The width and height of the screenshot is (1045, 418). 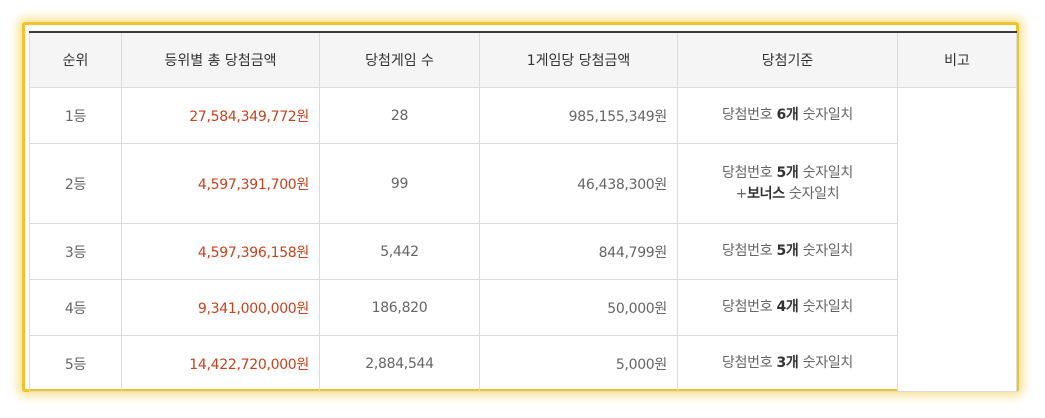 I want to click on header-winning-games: 당첨게임 수, so click(x=399, y=59).